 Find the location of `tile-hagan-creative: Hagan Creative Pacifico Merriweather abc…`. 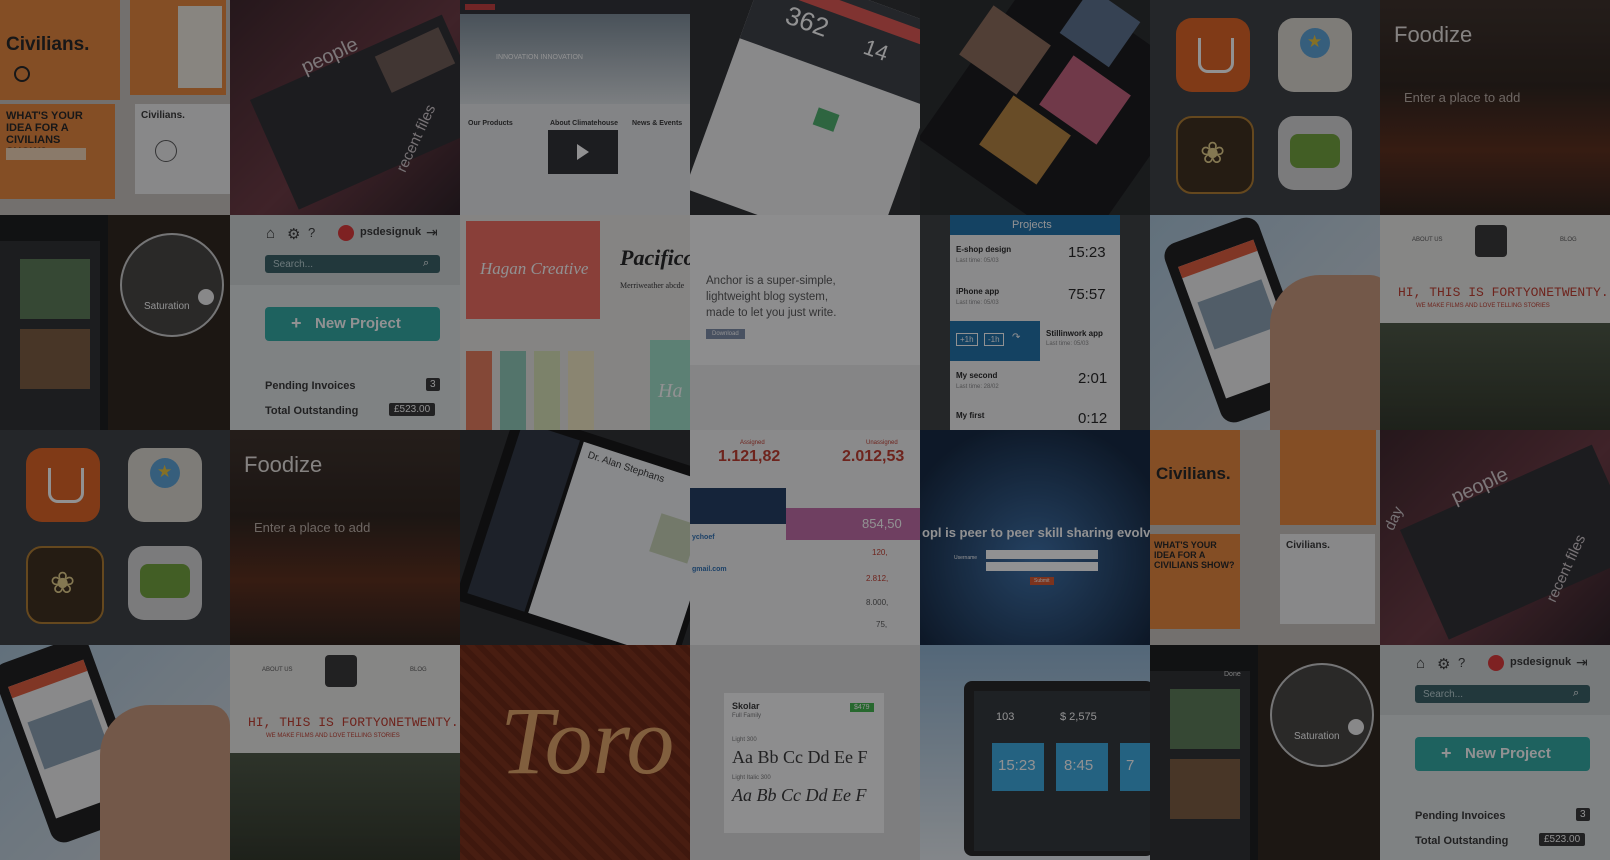

tile-hagan-creative: Hagan Creative Pacifico Merriweather abc… is located at coordinates (575, 322).